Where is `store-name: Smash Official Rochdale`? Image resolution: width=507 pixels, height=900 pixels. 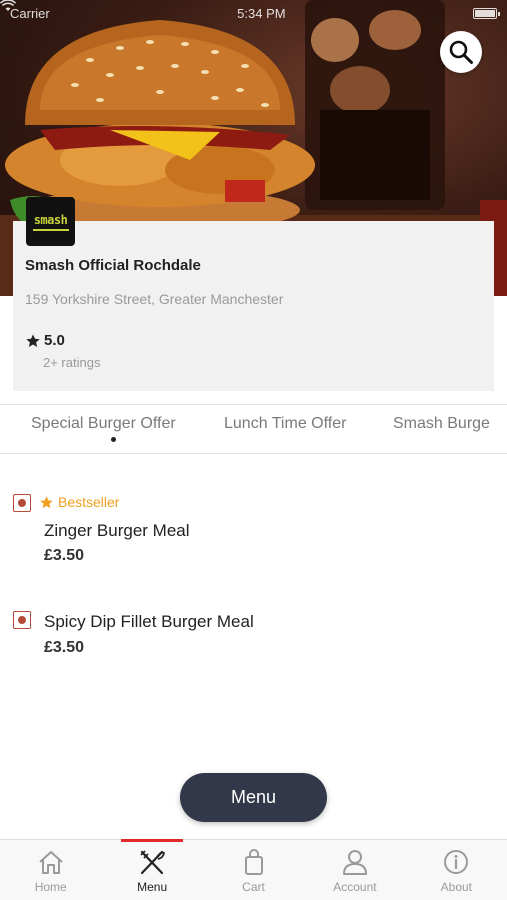 store-name: Smash Official Rochdale is located at coordinates (113, 265).